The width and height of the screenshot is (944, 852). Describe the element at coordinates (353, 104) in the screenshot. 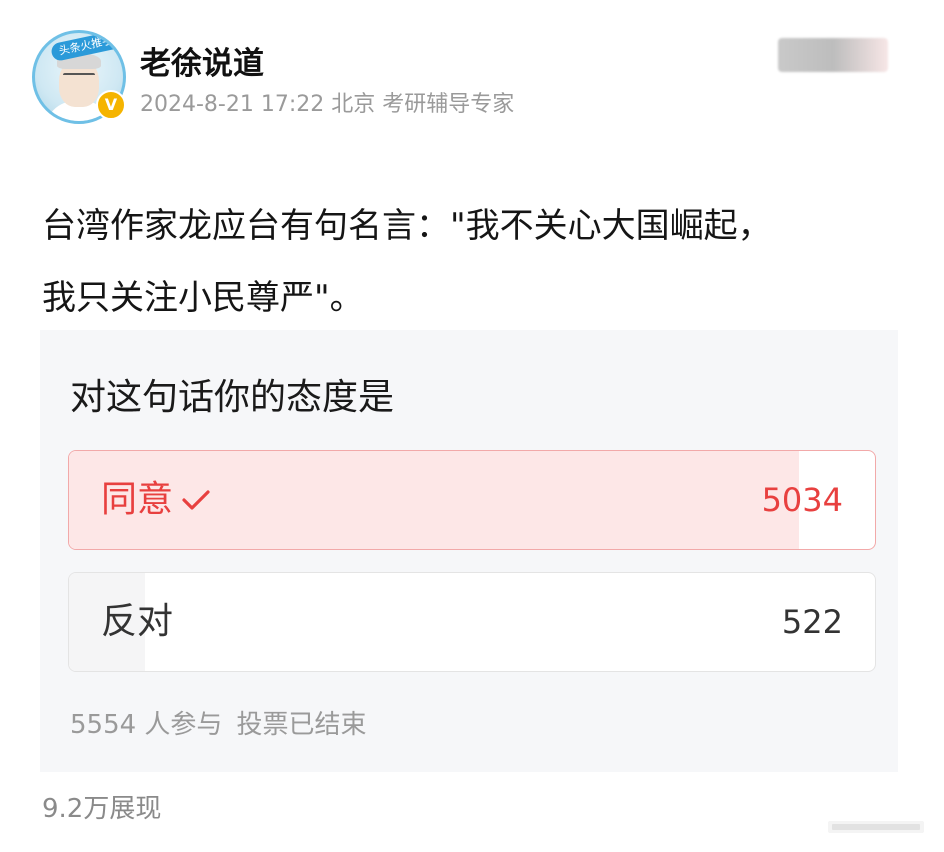

I see `post-location: 北京` at that location.